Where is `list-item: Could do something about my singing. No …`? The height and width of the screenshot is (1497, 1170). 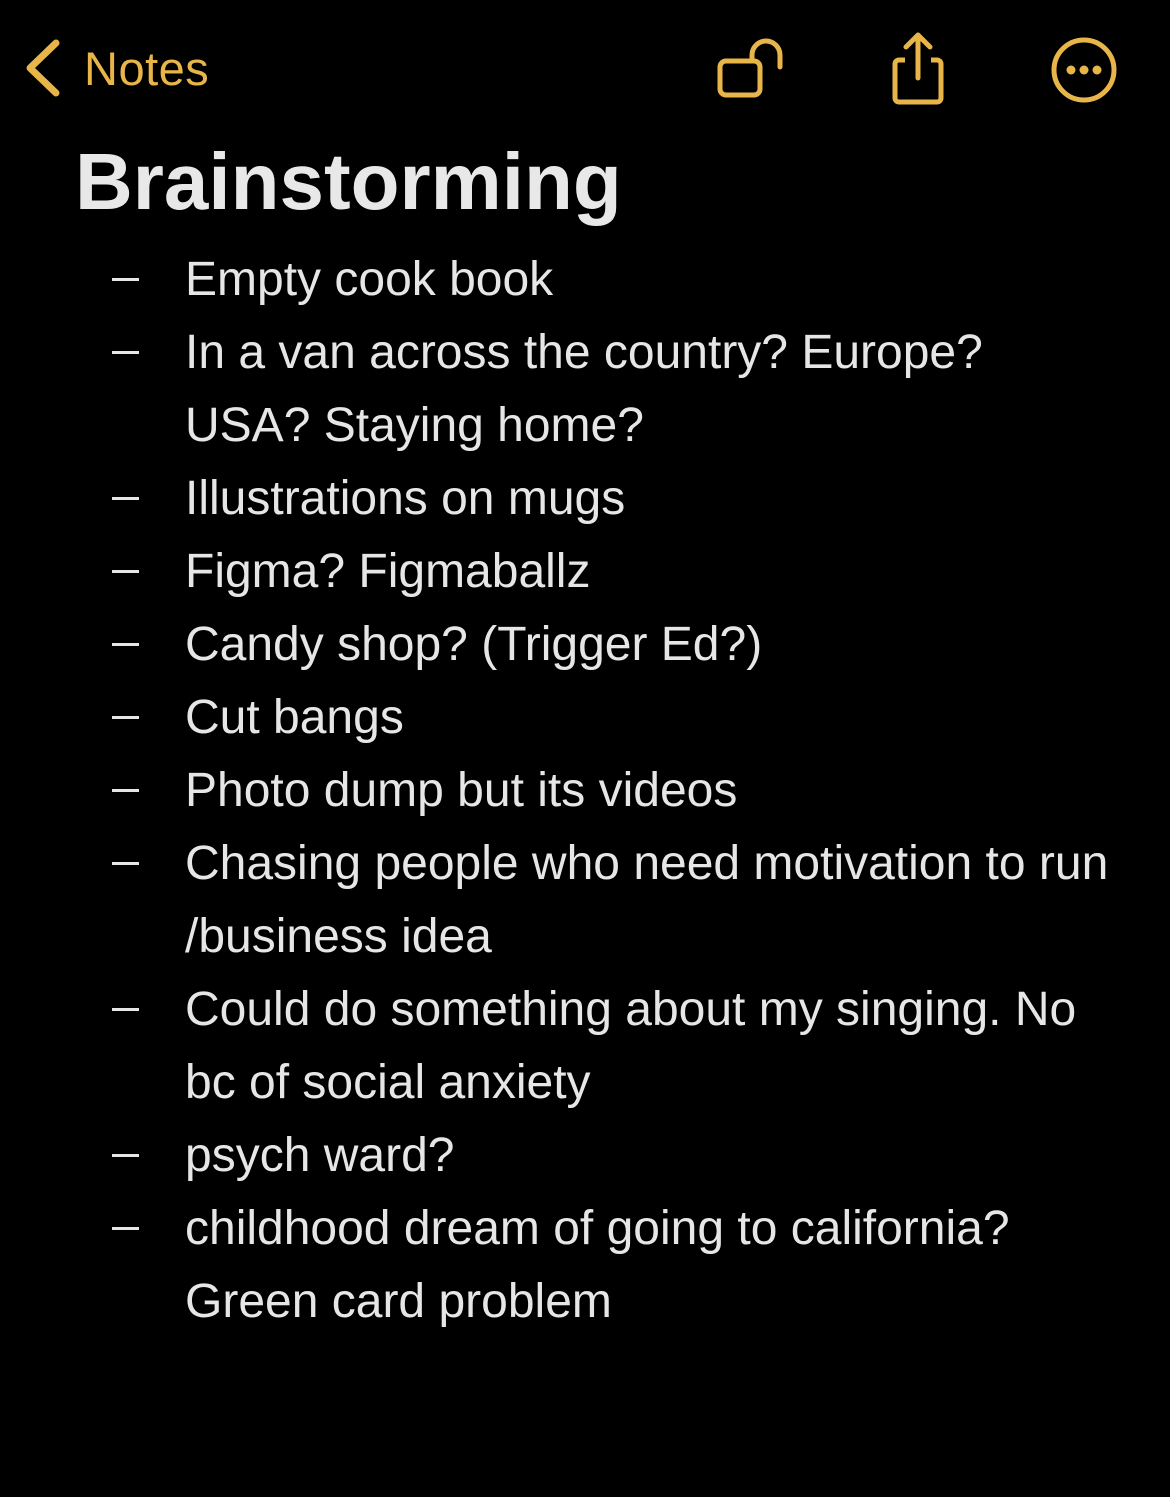
list-item: Could do something about my singing. No … is located at coordinates (585, 1046).